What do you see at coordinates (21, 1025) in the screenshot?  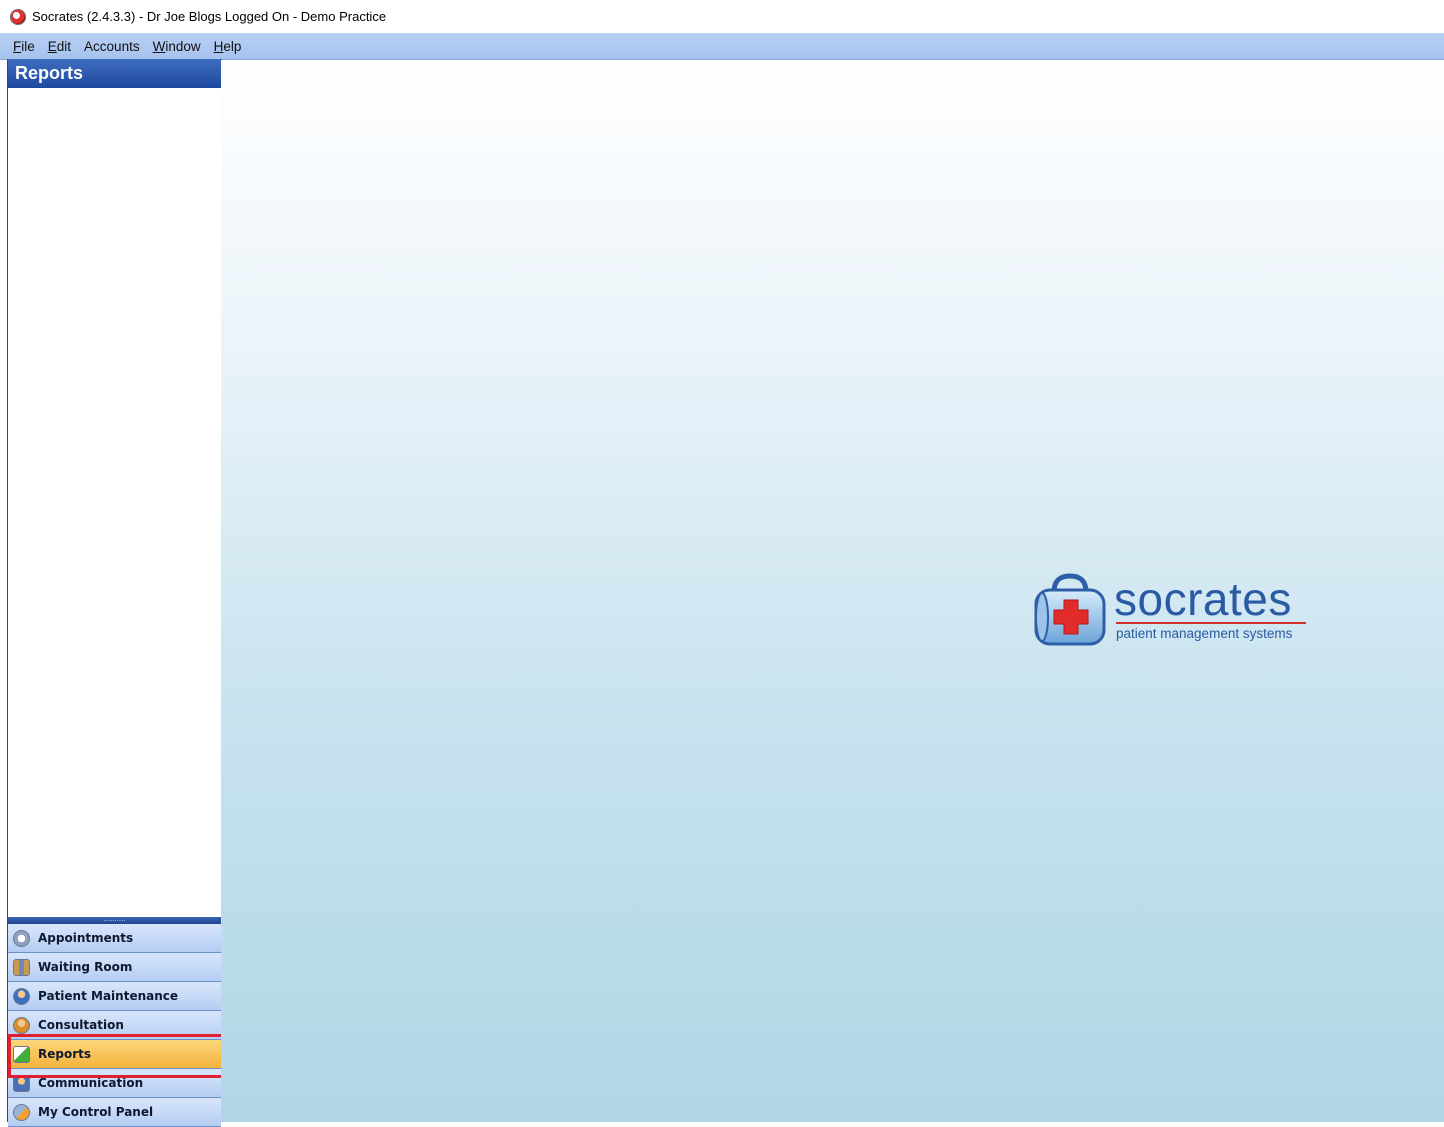 I see `consultation-icon` at bounding box center [21, 1025].